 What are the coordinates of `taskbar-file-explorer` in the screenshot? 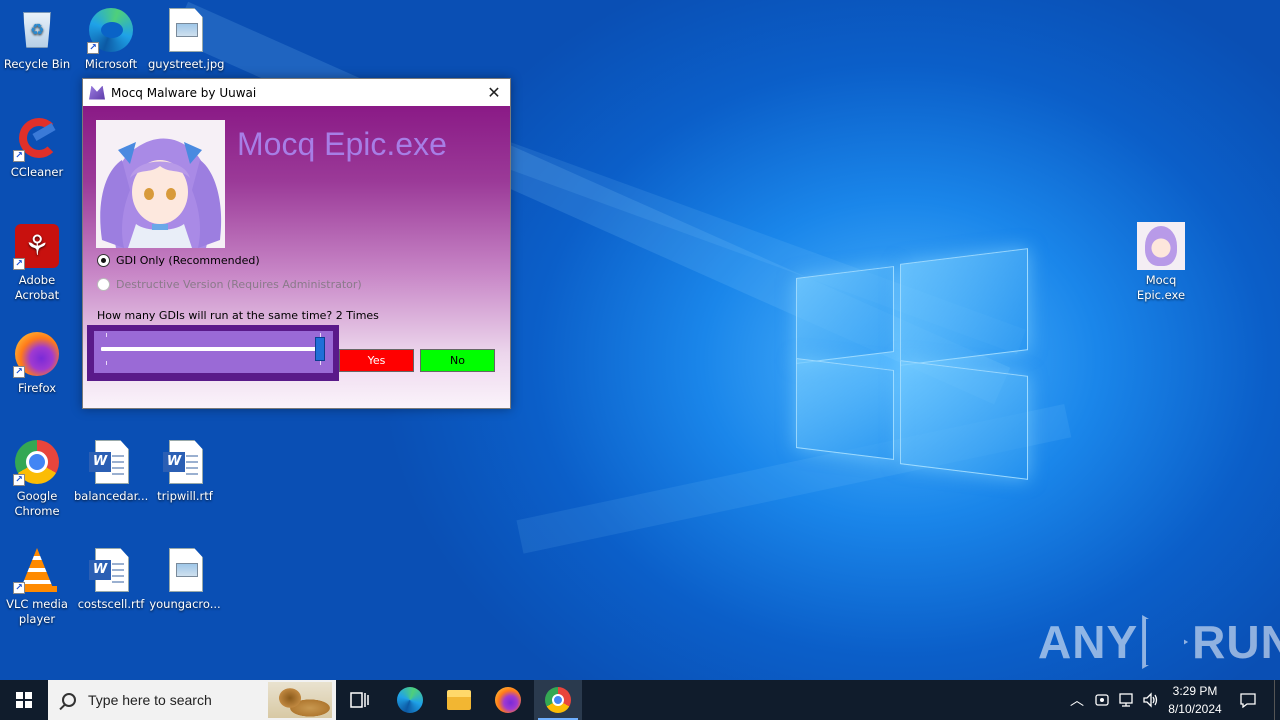 It's located at (459, 700).